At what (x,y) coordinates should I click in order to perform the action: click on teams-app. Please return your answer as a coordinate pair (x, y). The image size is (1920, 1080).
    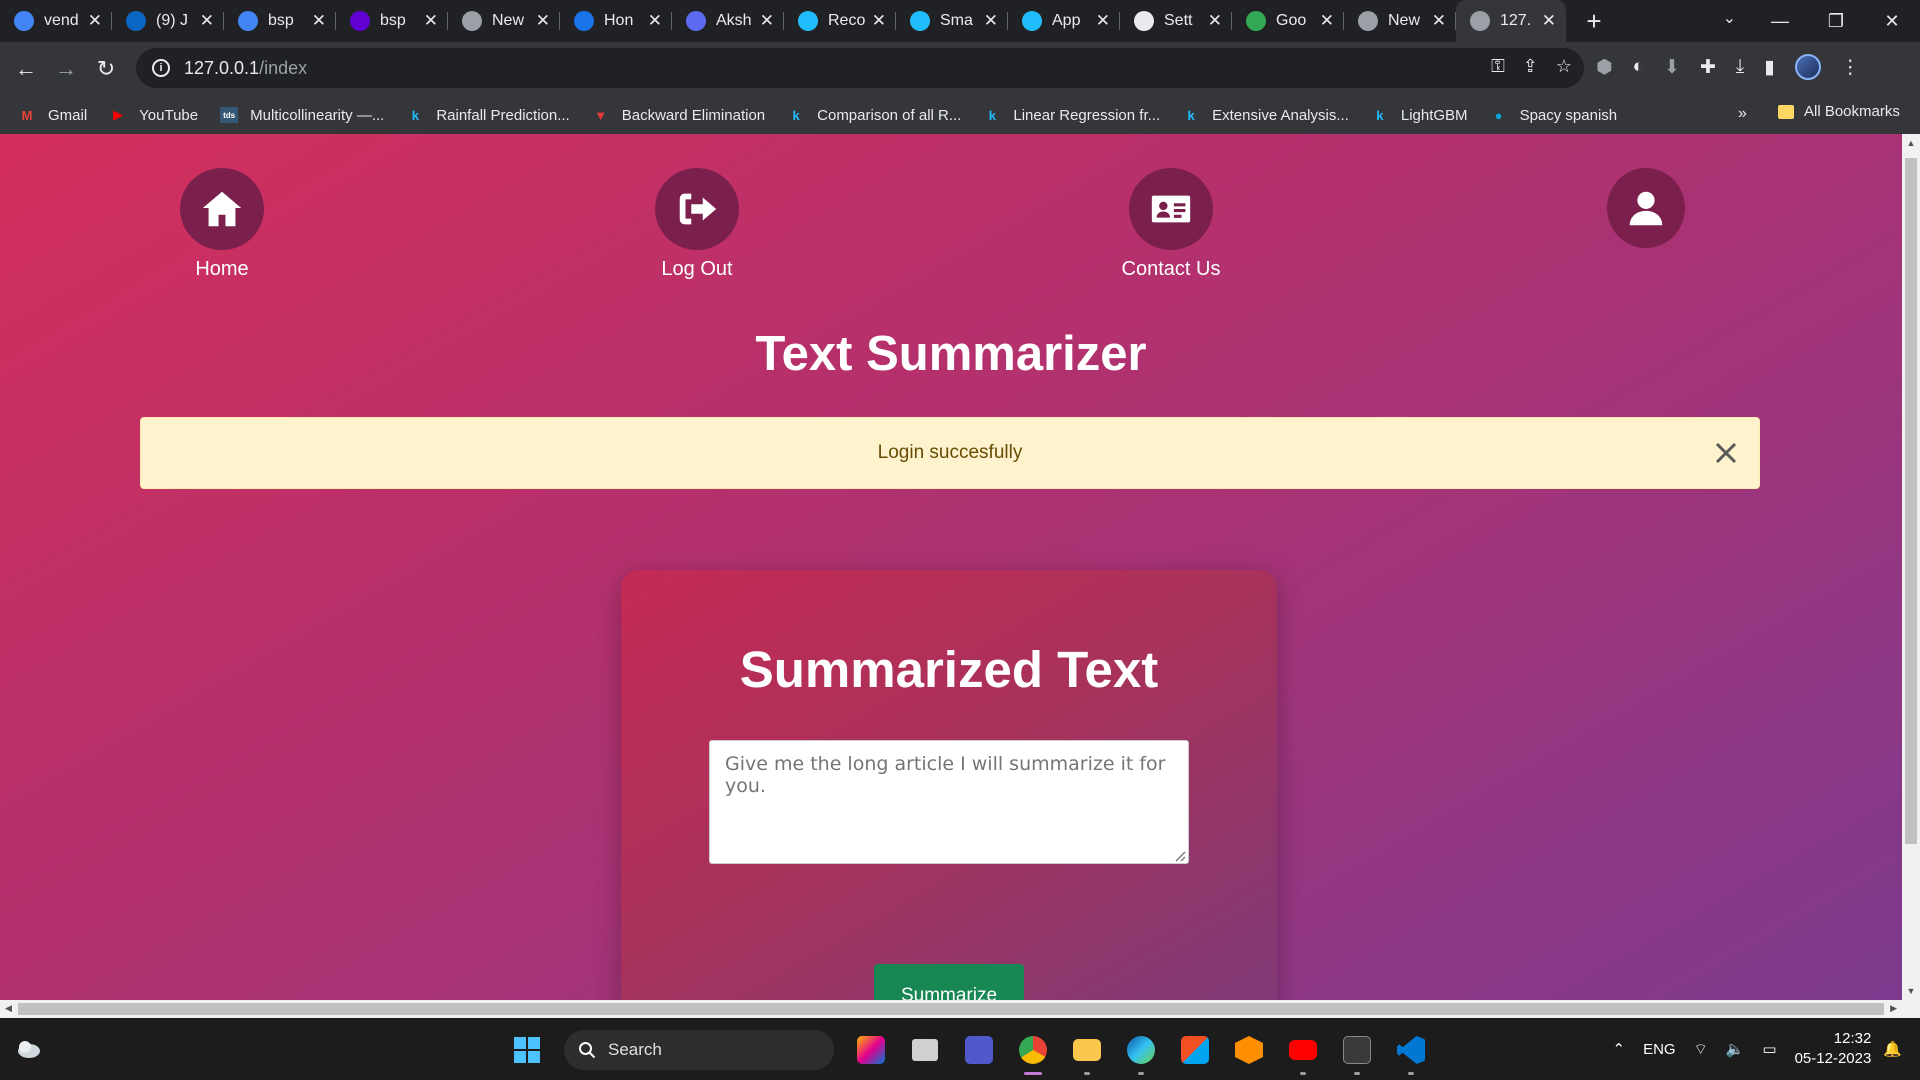
    Looking at the image, I should click on (979, 1050).